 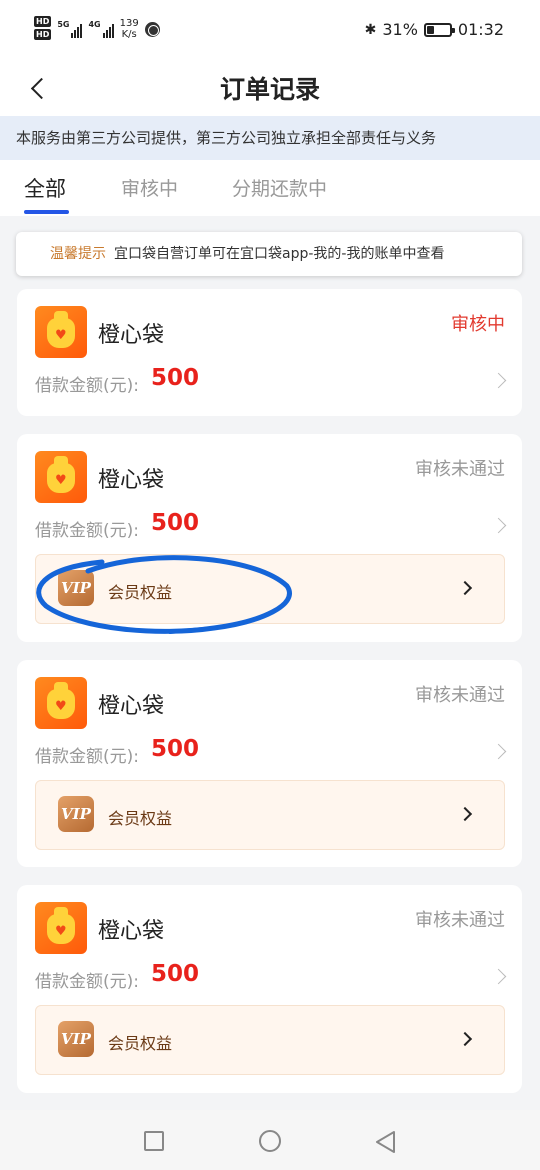 What do you see at coordinates (94, 24) in the screenshot?
I see `signal-label-4g: 4G` at bounding box center [94, 24].